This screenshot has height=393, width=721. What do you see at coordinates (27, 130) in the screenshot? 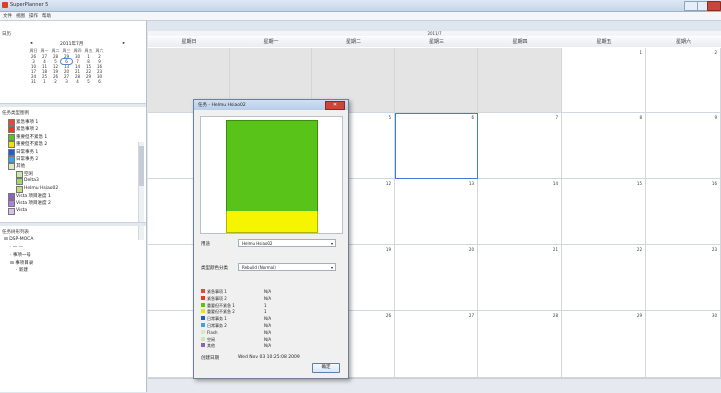
I see `category-label: 紧急事项 2` at bounding box center [27, 130].